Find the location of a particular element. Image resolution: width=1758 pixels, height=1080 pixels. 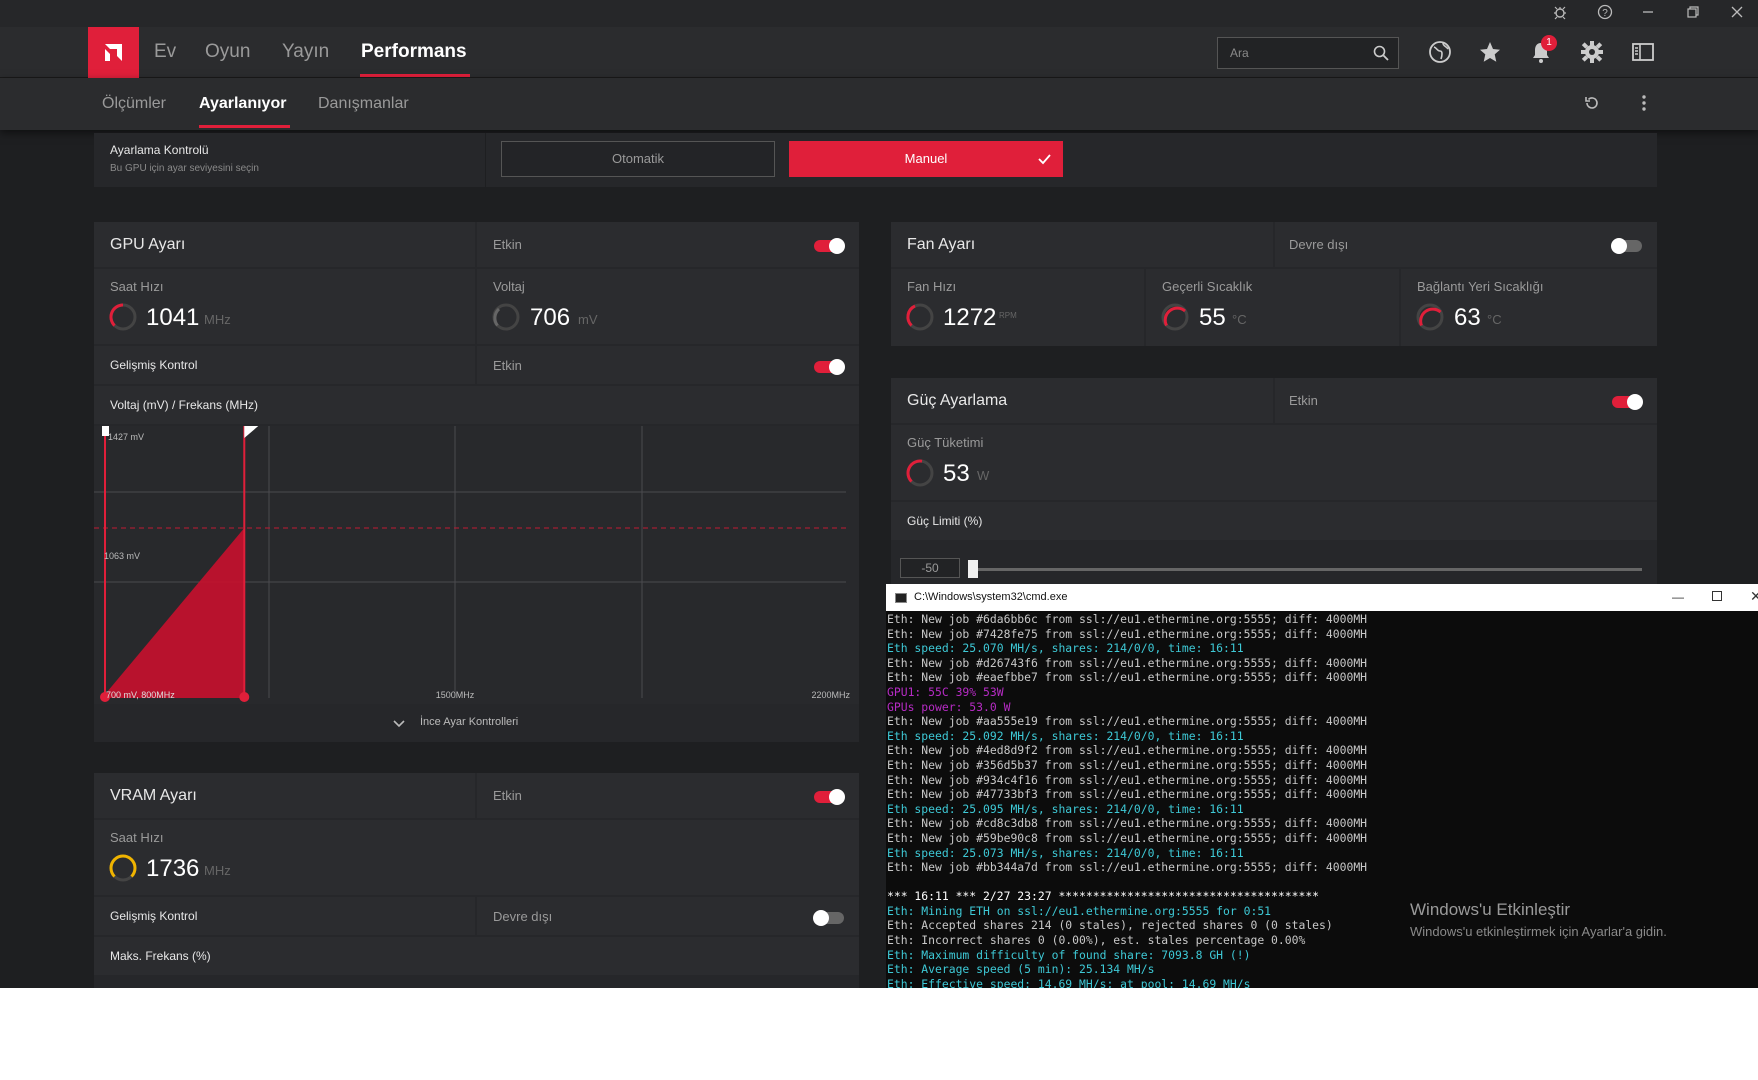

gpu-advanced-label: Gelişmiş Kontrol is located at coordinates (154, 365).